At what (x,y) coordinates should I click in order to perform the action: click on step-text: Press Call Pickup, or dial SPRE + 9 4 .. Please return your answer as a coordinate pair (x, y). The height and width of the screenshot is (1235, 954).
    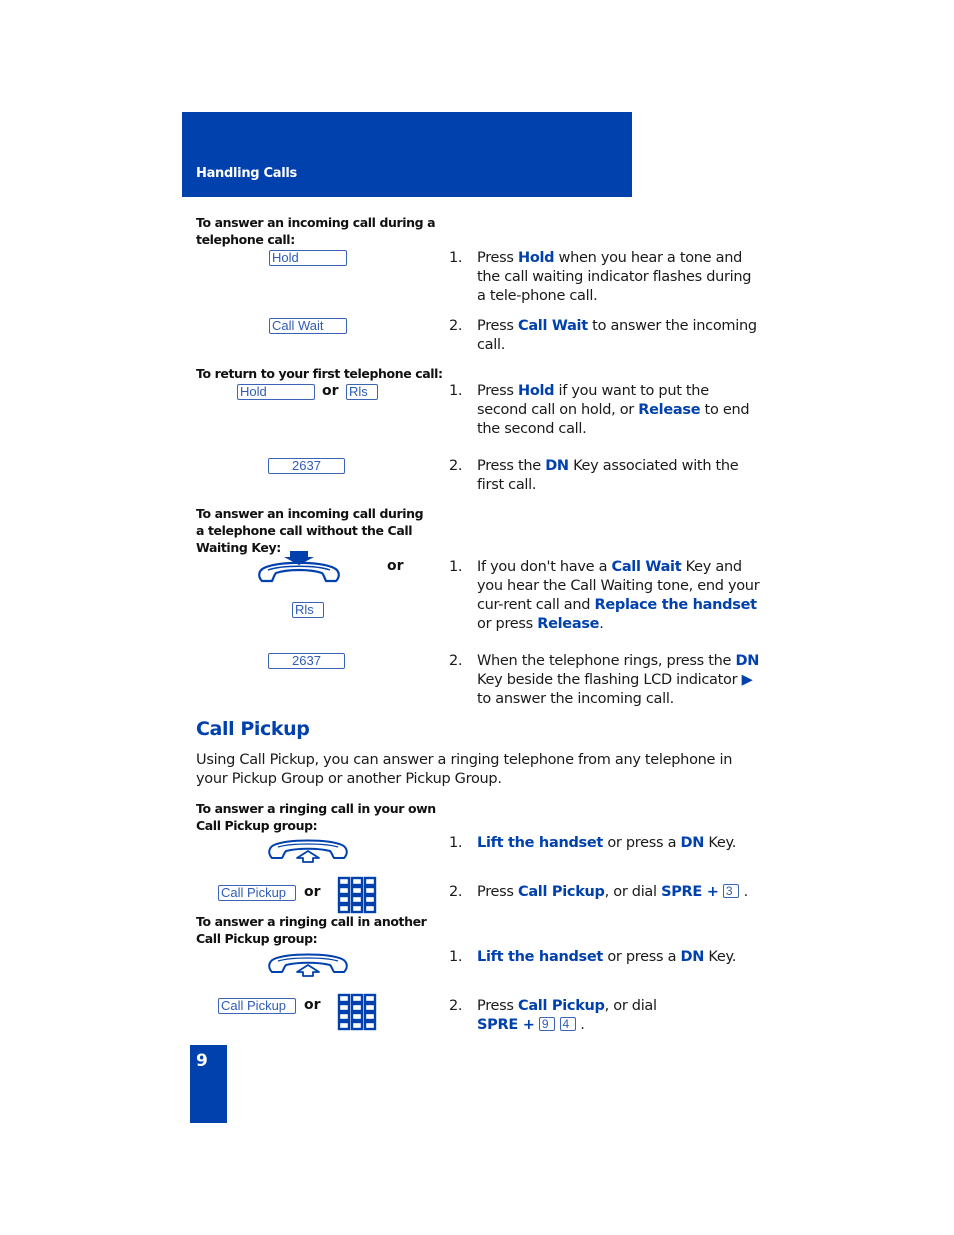
    Looking at the image, I should click on (567, 1015).